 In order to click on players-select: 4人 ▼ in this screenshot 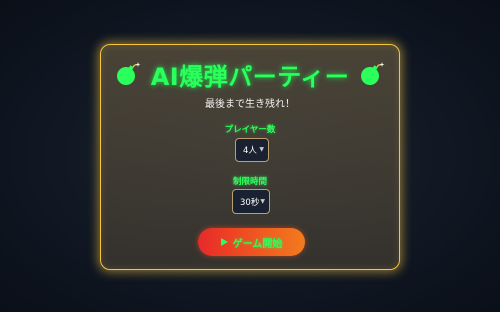, I will do `click(252, 150)`.